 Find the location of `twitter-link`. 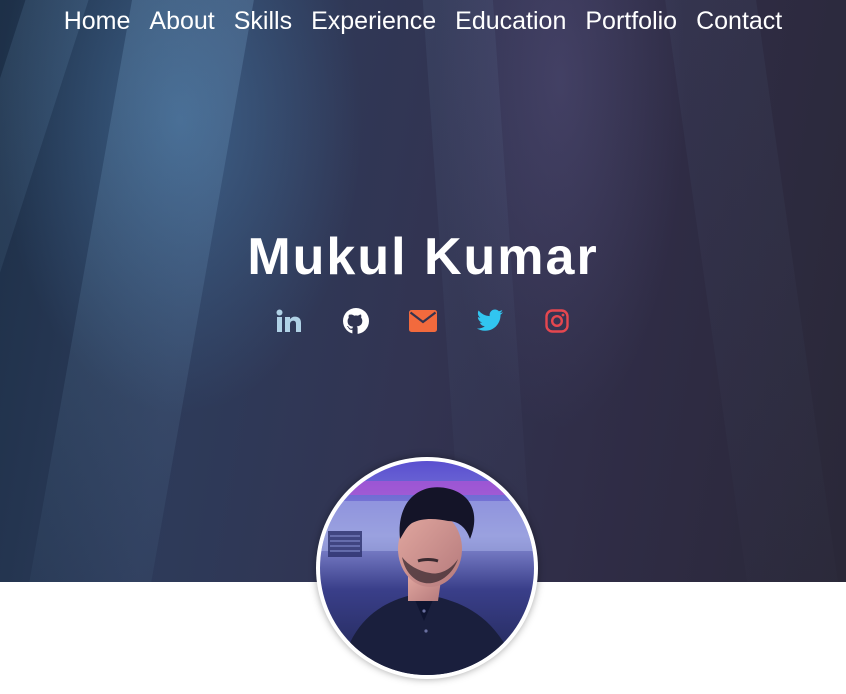

twitter-link is located at coordinates (490, 321).